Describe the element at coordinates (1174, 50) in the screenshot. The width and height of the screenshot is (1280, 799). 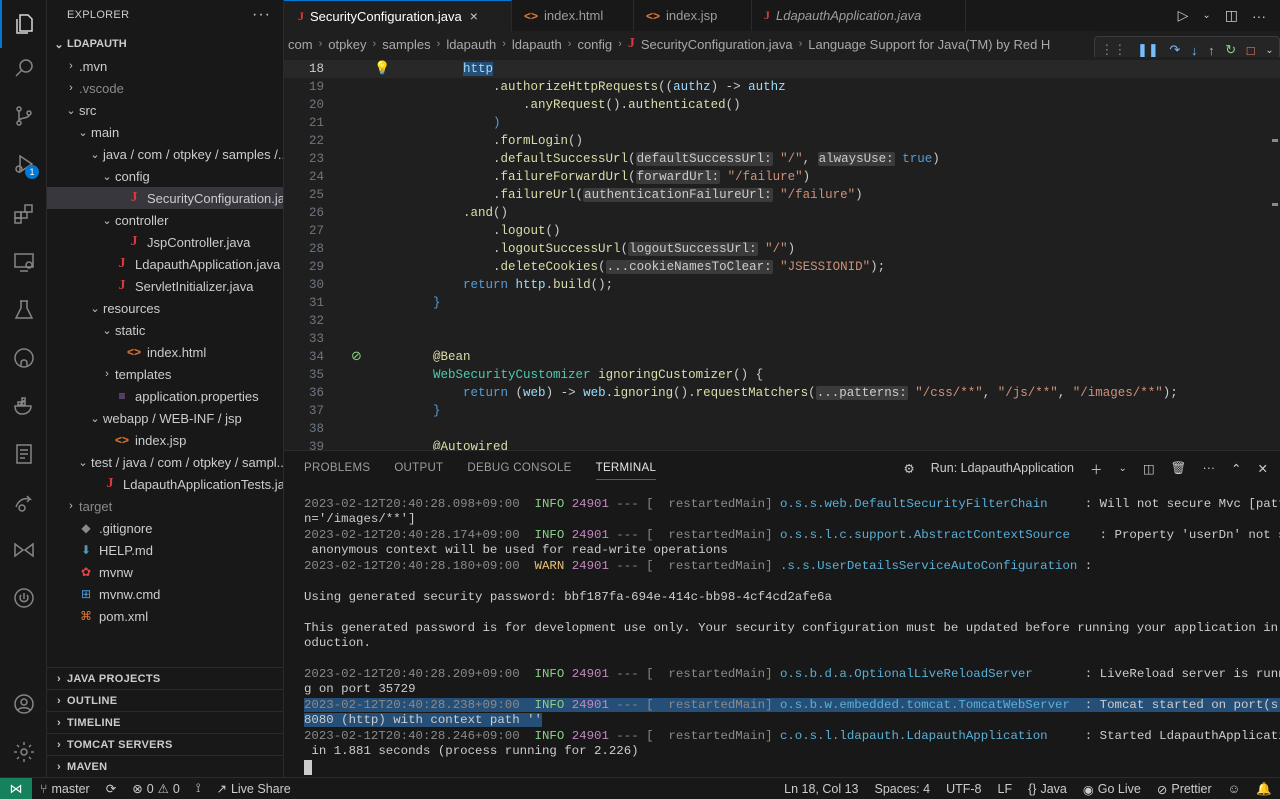
I see `step-over-icon: ↷` at that location.